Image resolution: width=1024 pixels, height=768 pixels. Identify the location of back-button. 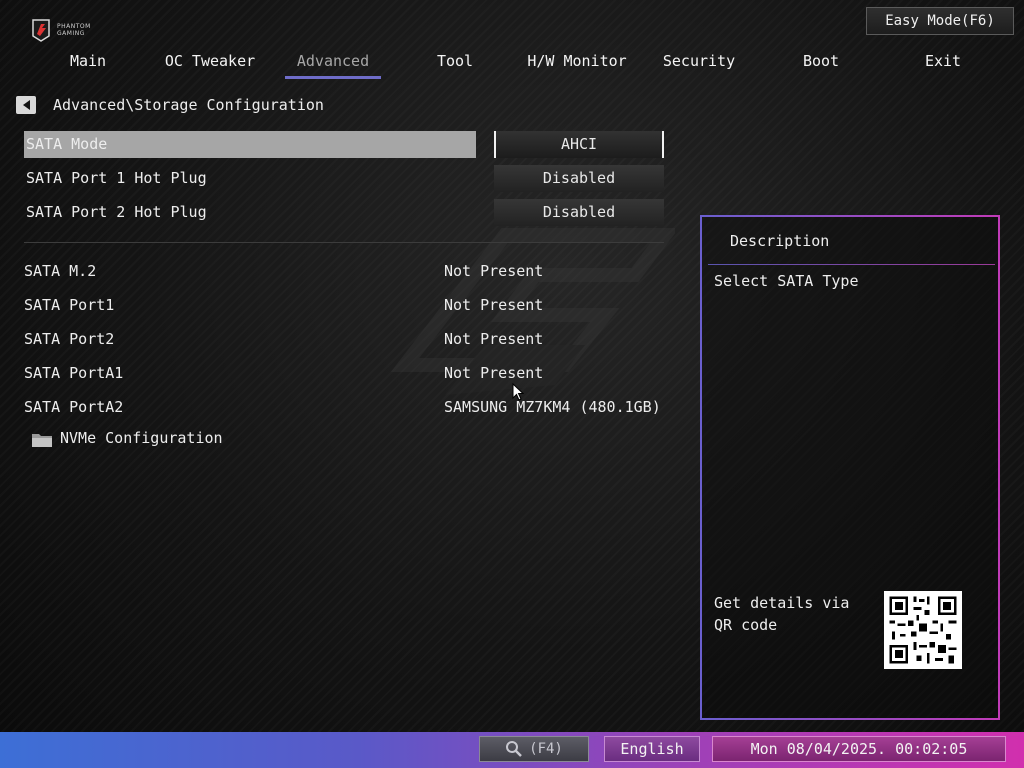
(26, 105).